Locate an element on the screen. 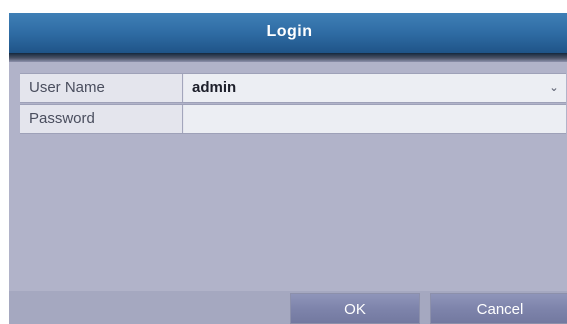 The height and width of the screenshot is (324, 567). dialog-title: Login is located at coordinates (289, 31).